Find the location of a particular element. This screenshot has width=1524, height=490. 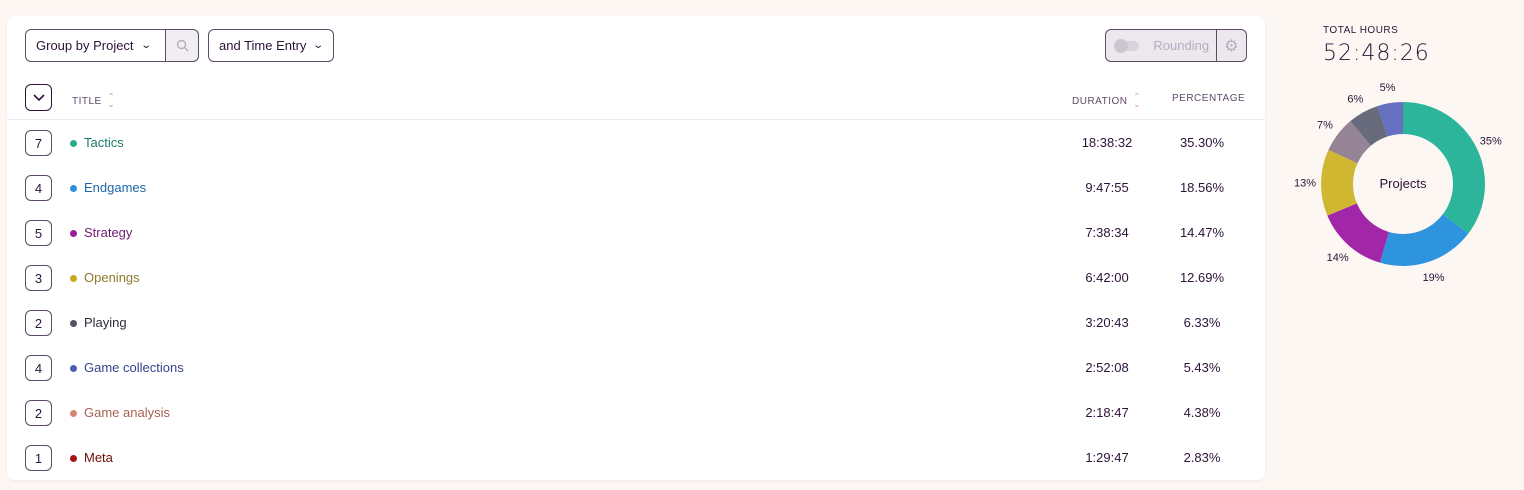

duration-column-header: DURATION ⌃ ⌄ is located at coordinates (1106, 101).